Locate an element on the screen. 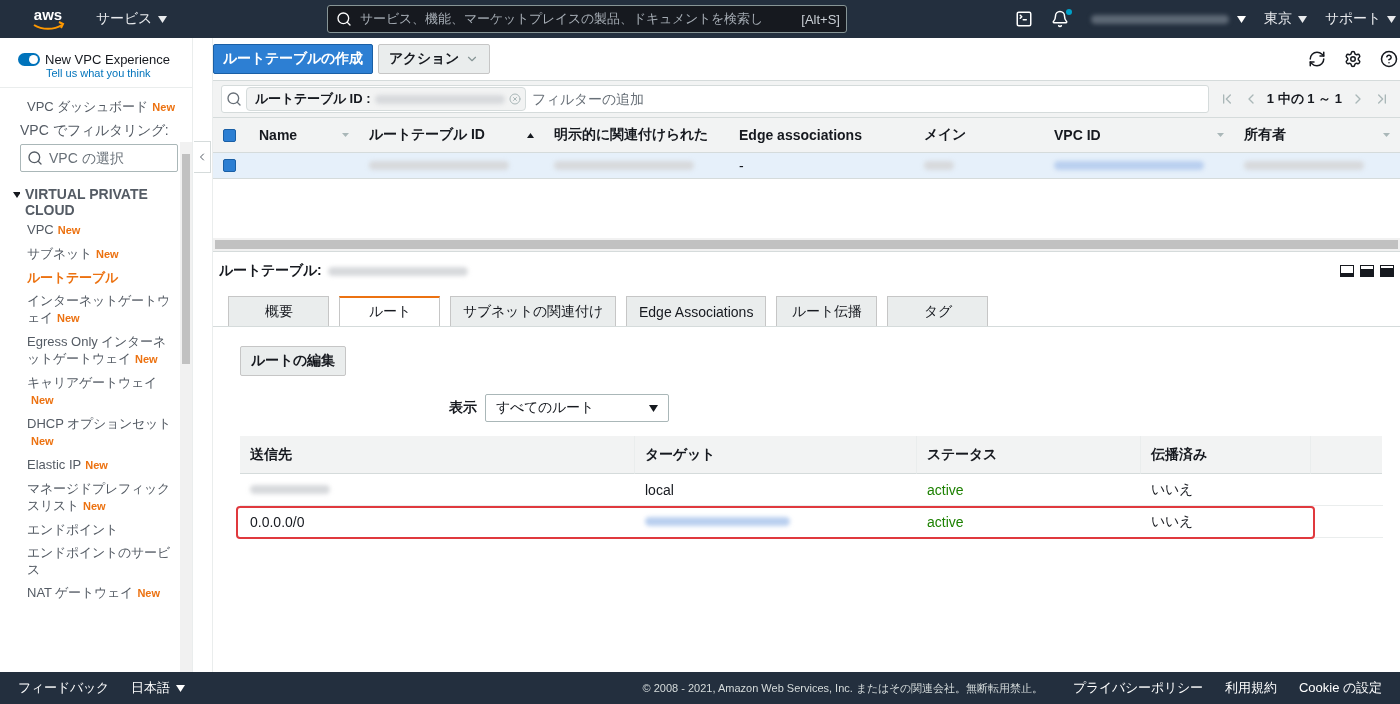 This screenshot has height=704, width=1400. horizontal-scrollbar is located at coordinates (806, 244).